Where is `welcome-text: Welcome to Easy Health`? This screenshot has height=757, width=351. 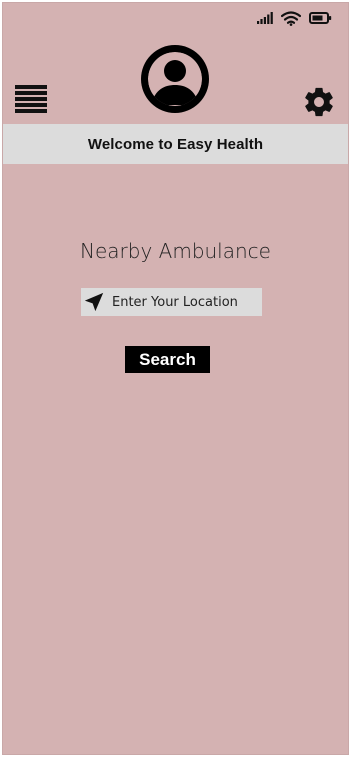 welcome-text: Welcome to Easy Health is located at coordinates (175, 144).